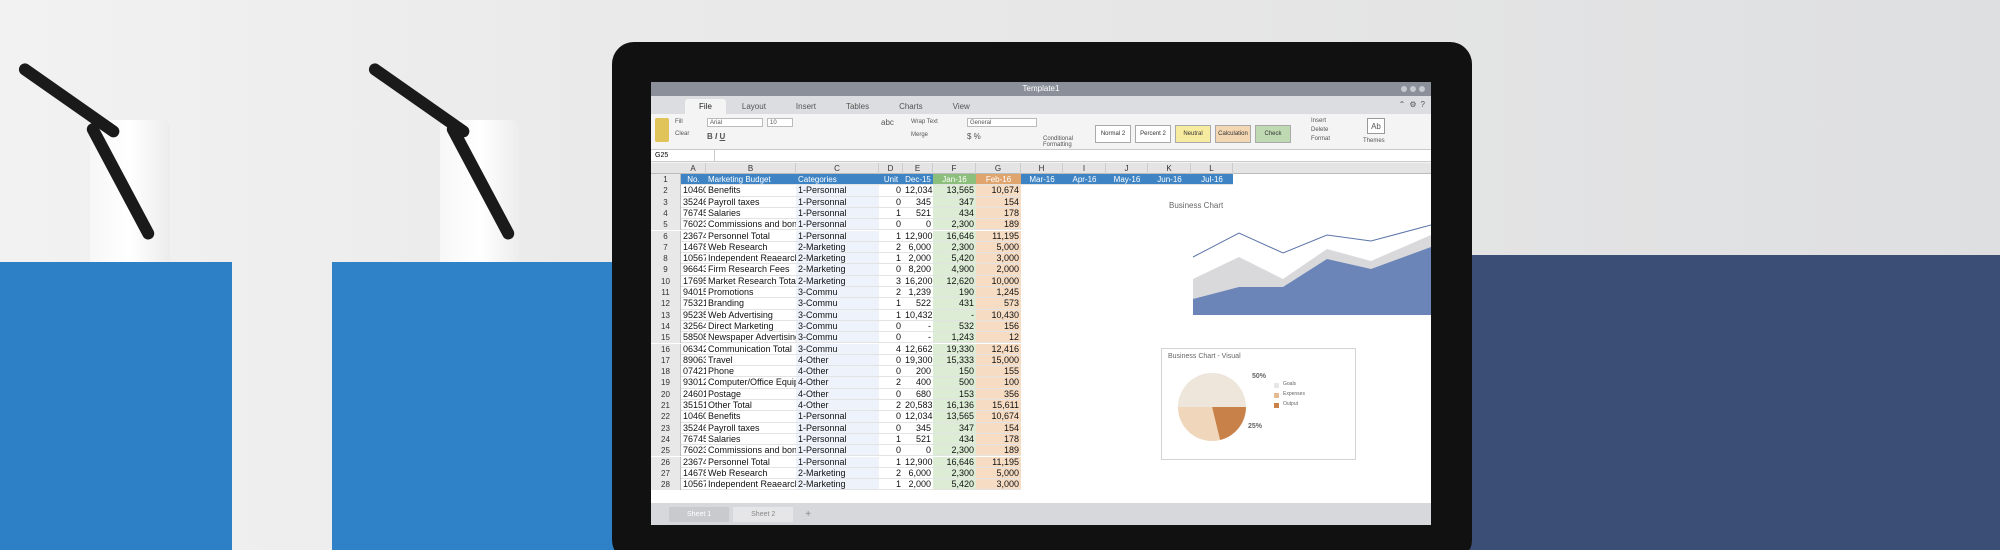 This screenshot has height=550, width=2000. I want to click on table-cell: 23674, so click(693, 236).